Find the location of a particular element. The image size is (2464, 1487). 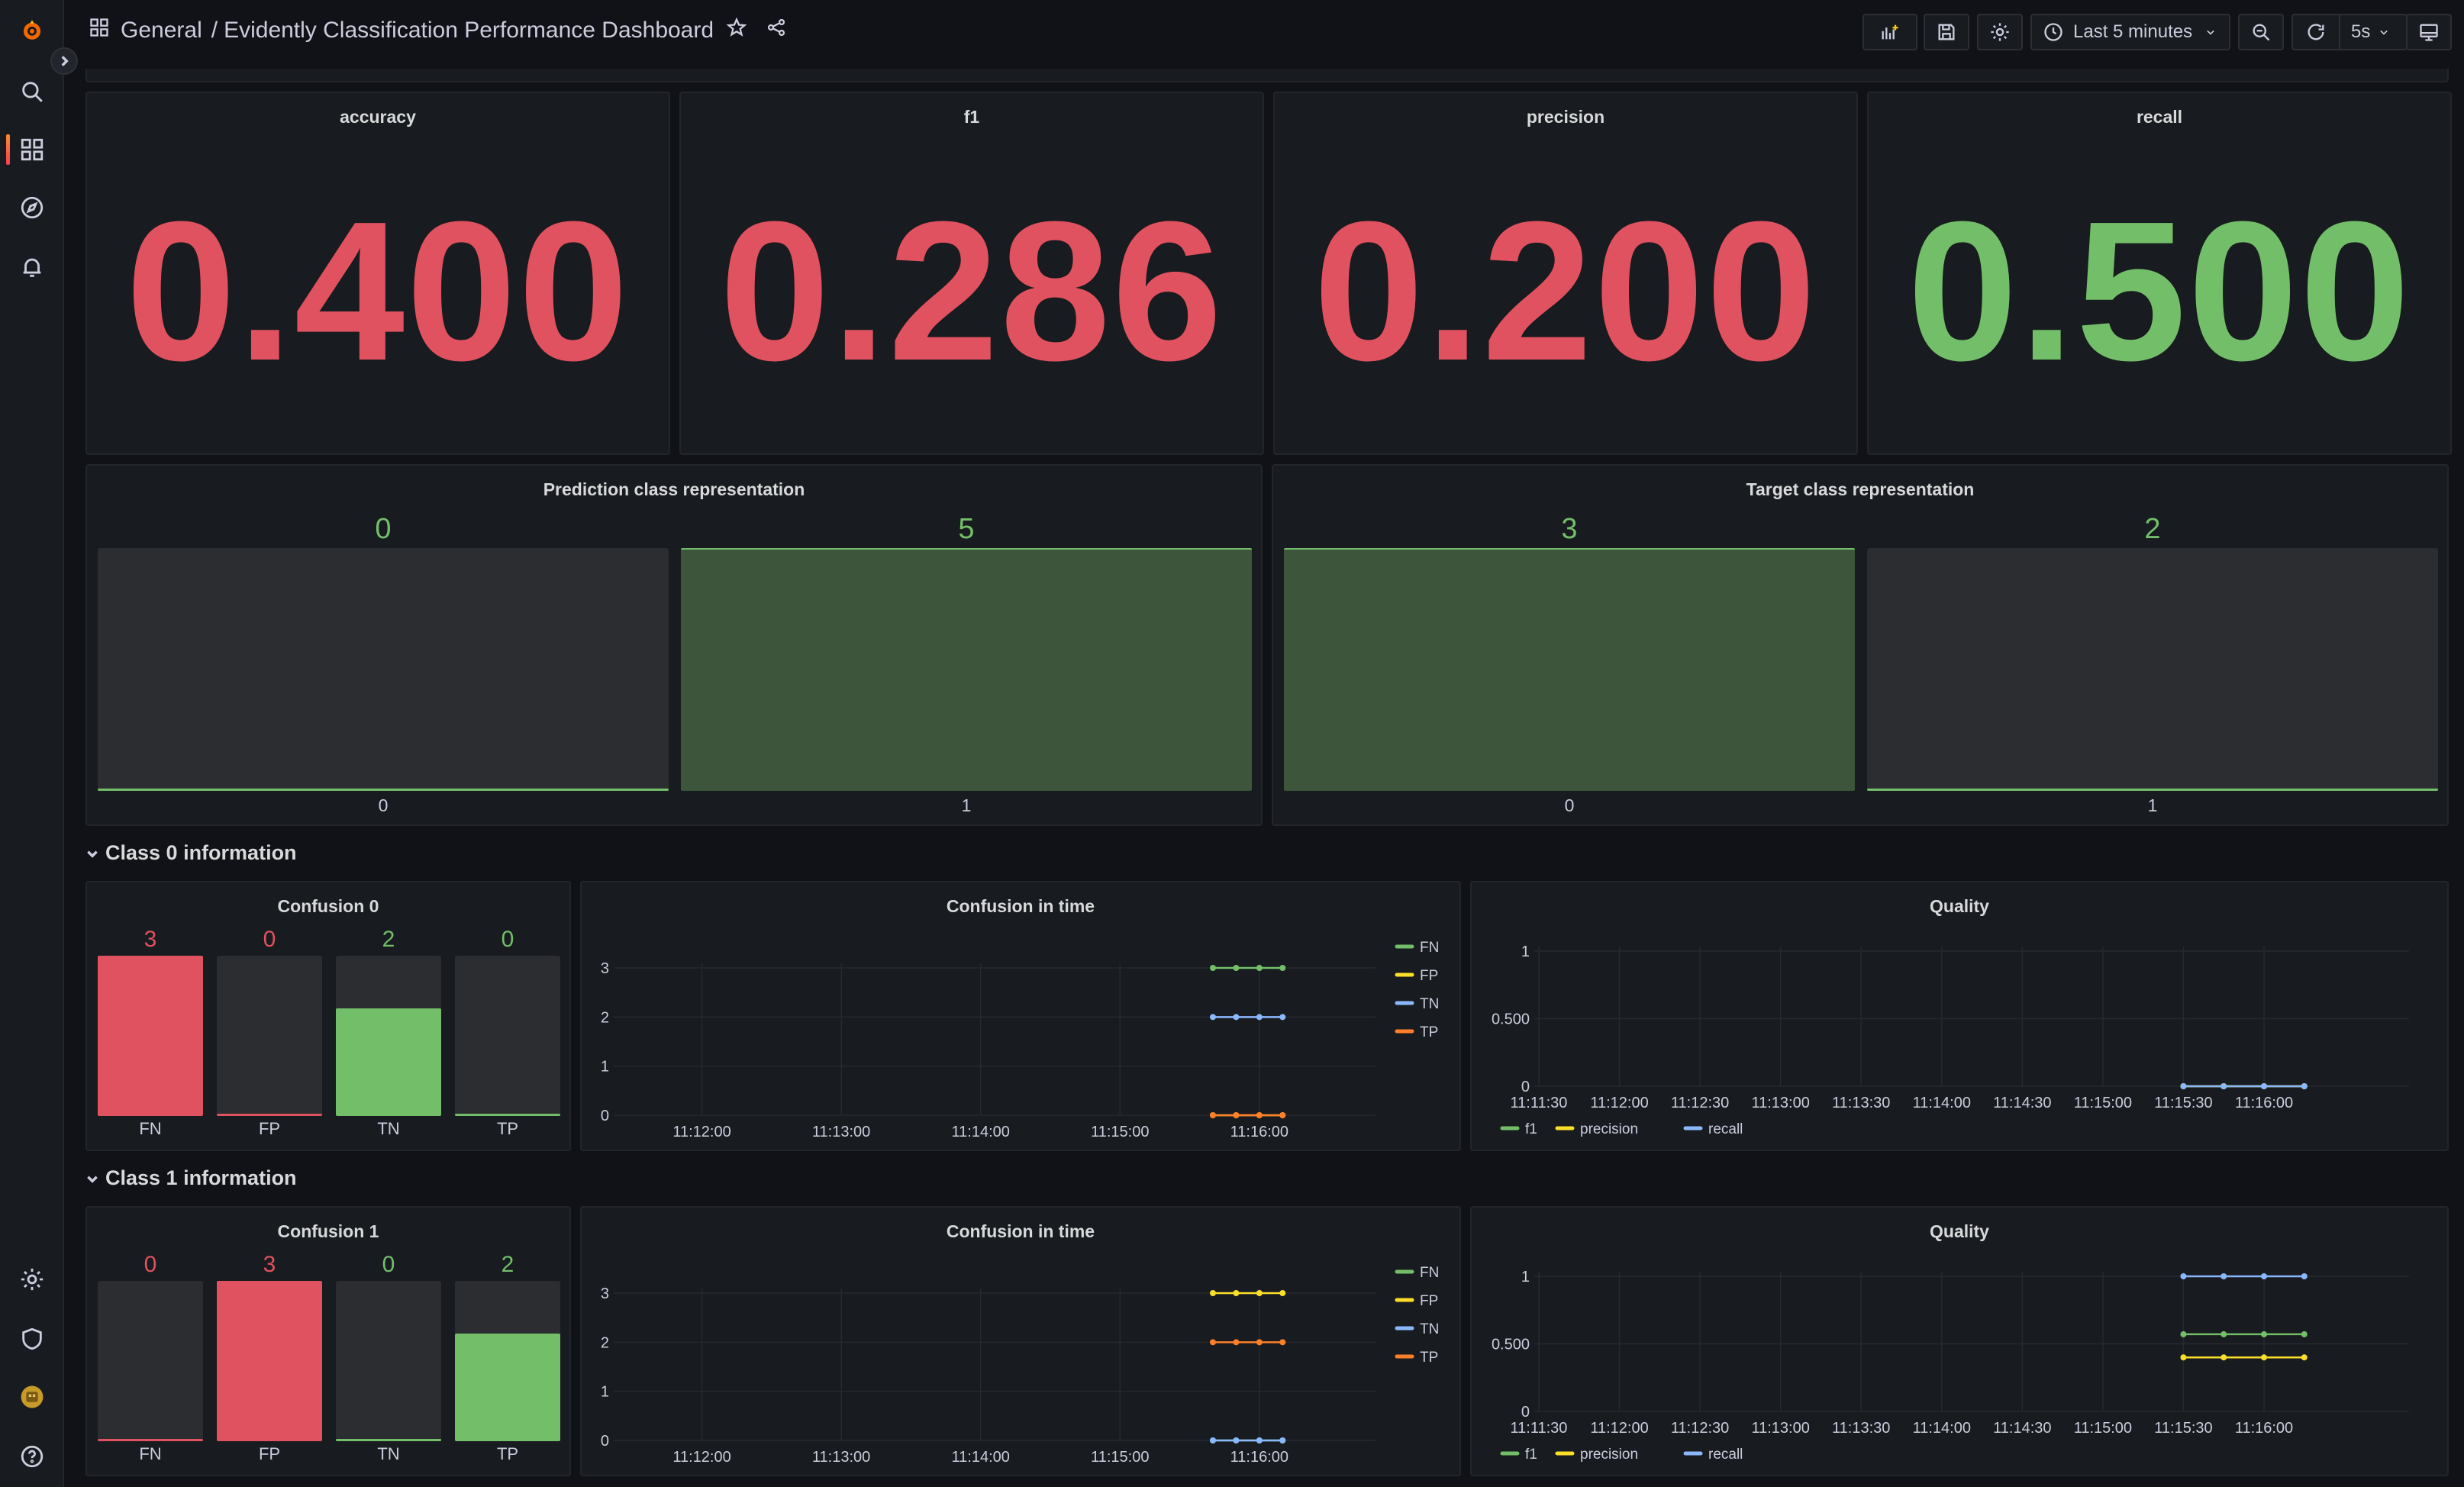

x-tick-label: 11:15:30 is located at coordinates (2183, 1428).